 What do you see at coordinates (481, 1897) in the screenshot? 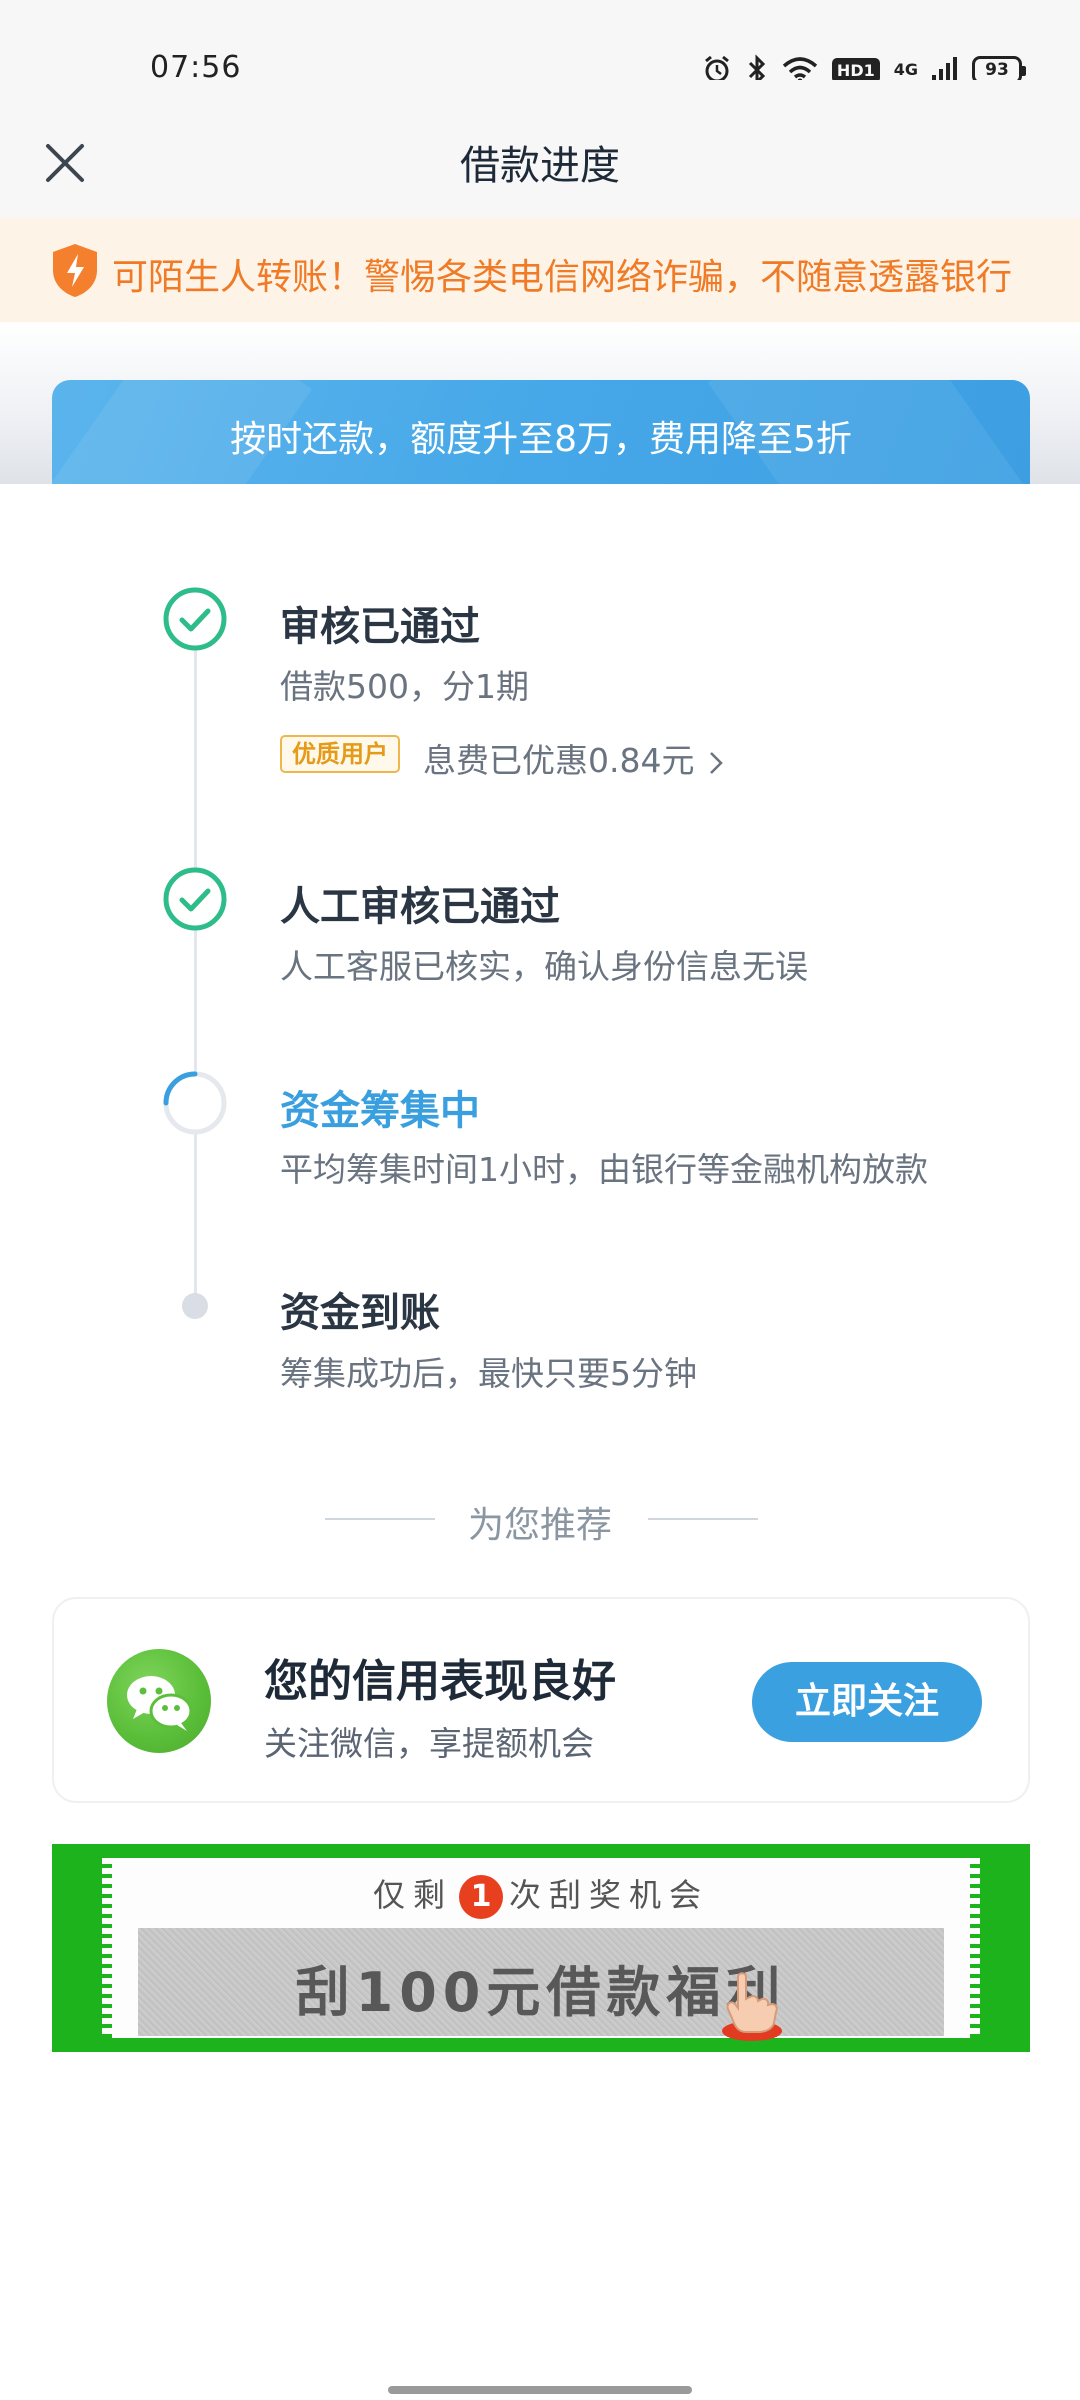
I see `chance-count-badge: 1` at bounding box center [481, 1897].